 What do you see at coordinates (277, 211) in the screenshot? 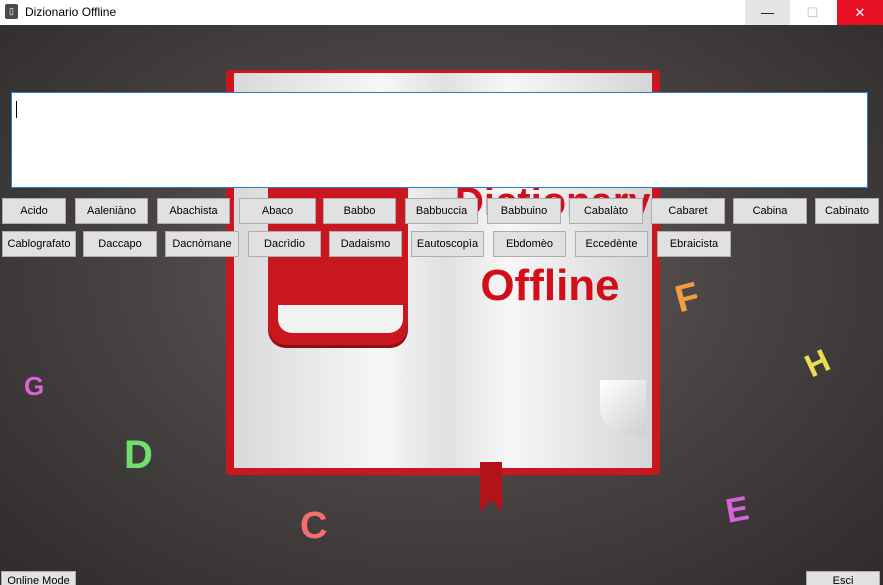
I see `word-button-abaco: Abaco` at bounding box center [277, 211].